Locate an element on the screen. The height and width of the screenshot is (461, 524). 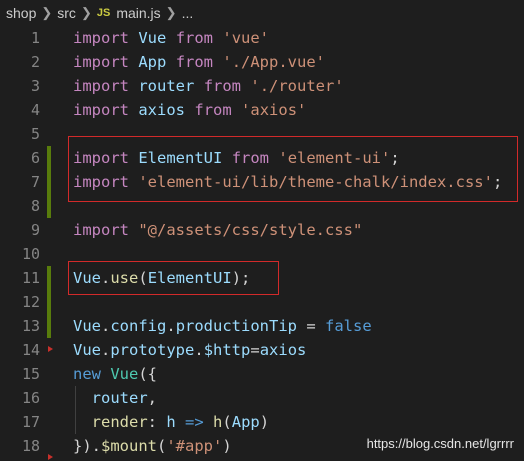
code-line: 10 is located at coordinates (262, 254).